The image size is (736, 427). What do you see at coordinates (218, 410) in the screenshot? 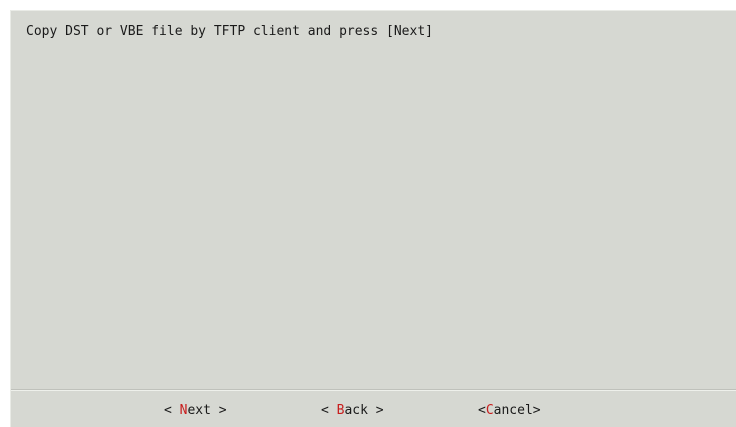
I see `next-button-suffix: >` at bounding box center [218, 410].